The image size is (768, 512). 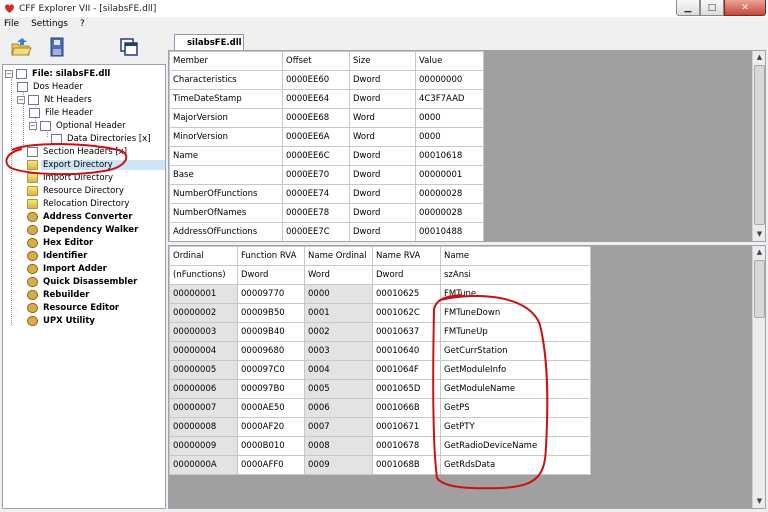 I want to click on cell: 000097C0, so click(x=271, y=370).